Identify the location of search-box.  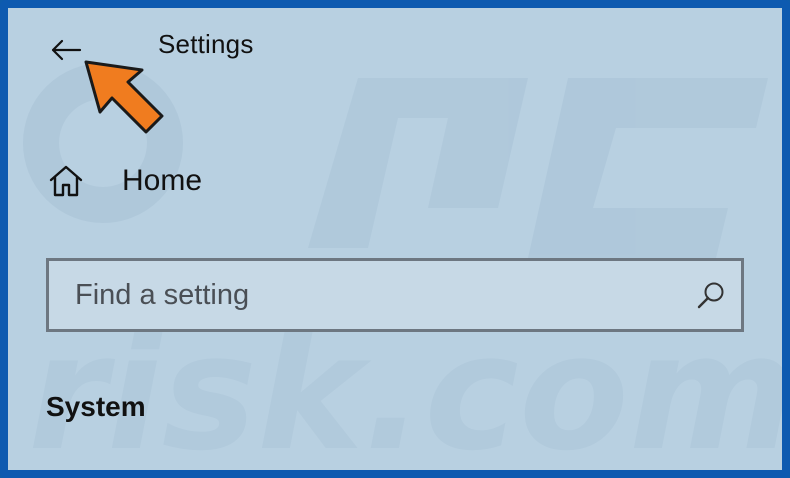
(395, 295).